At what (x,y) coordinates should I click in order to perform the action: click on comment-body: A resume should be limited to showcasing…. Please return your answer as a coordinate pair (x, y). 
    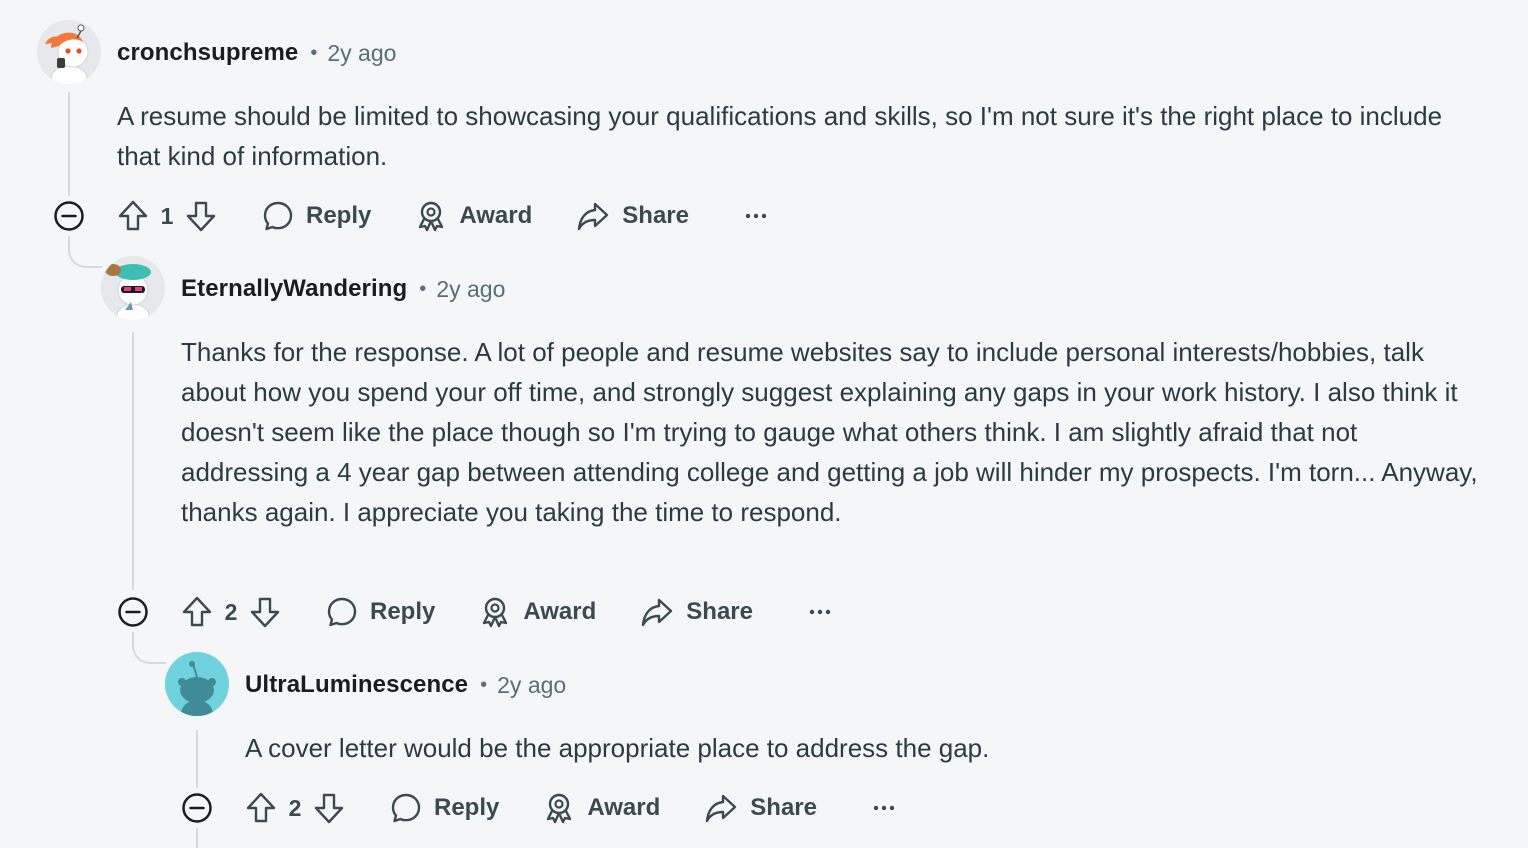
    Looking at the image, I should click on (780, 136).